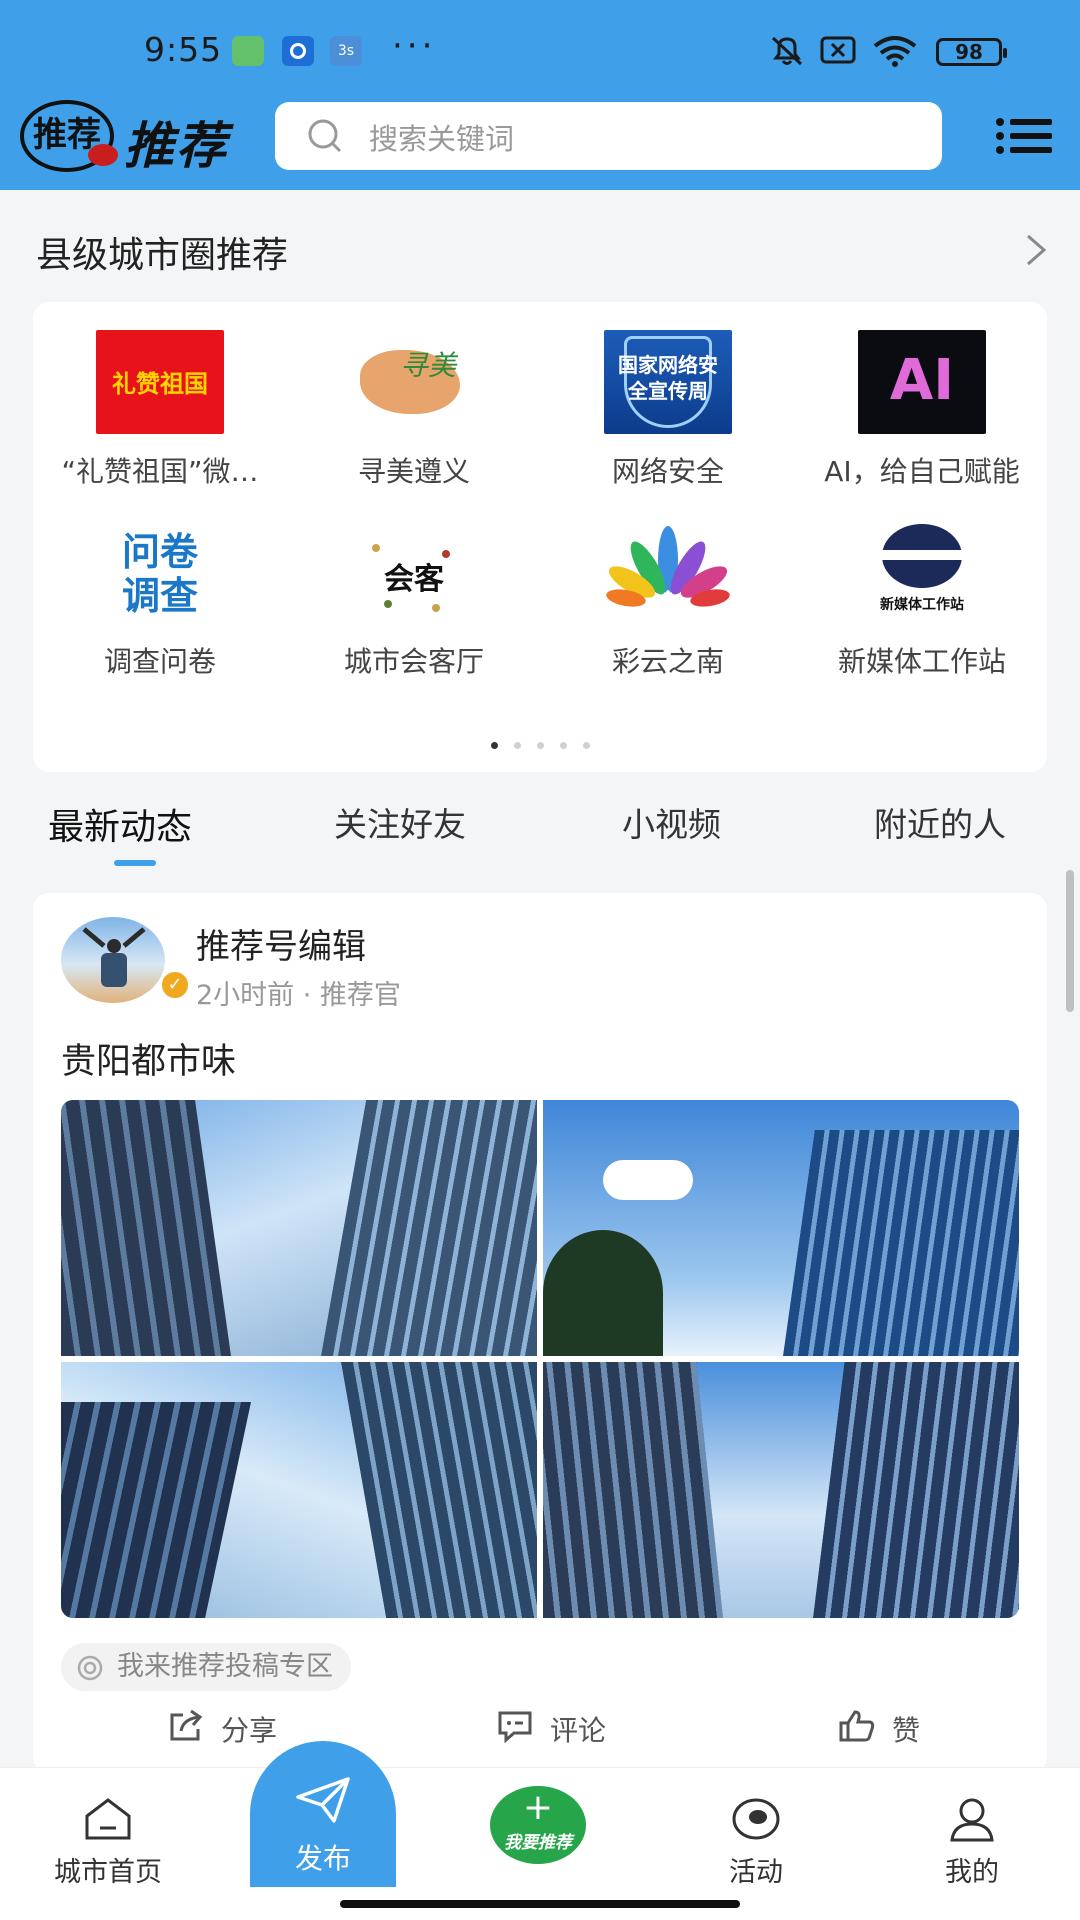 The image size is (1080, 1920). I want to click on circle-item: 会客 城市会客厅, so click(414, 587).